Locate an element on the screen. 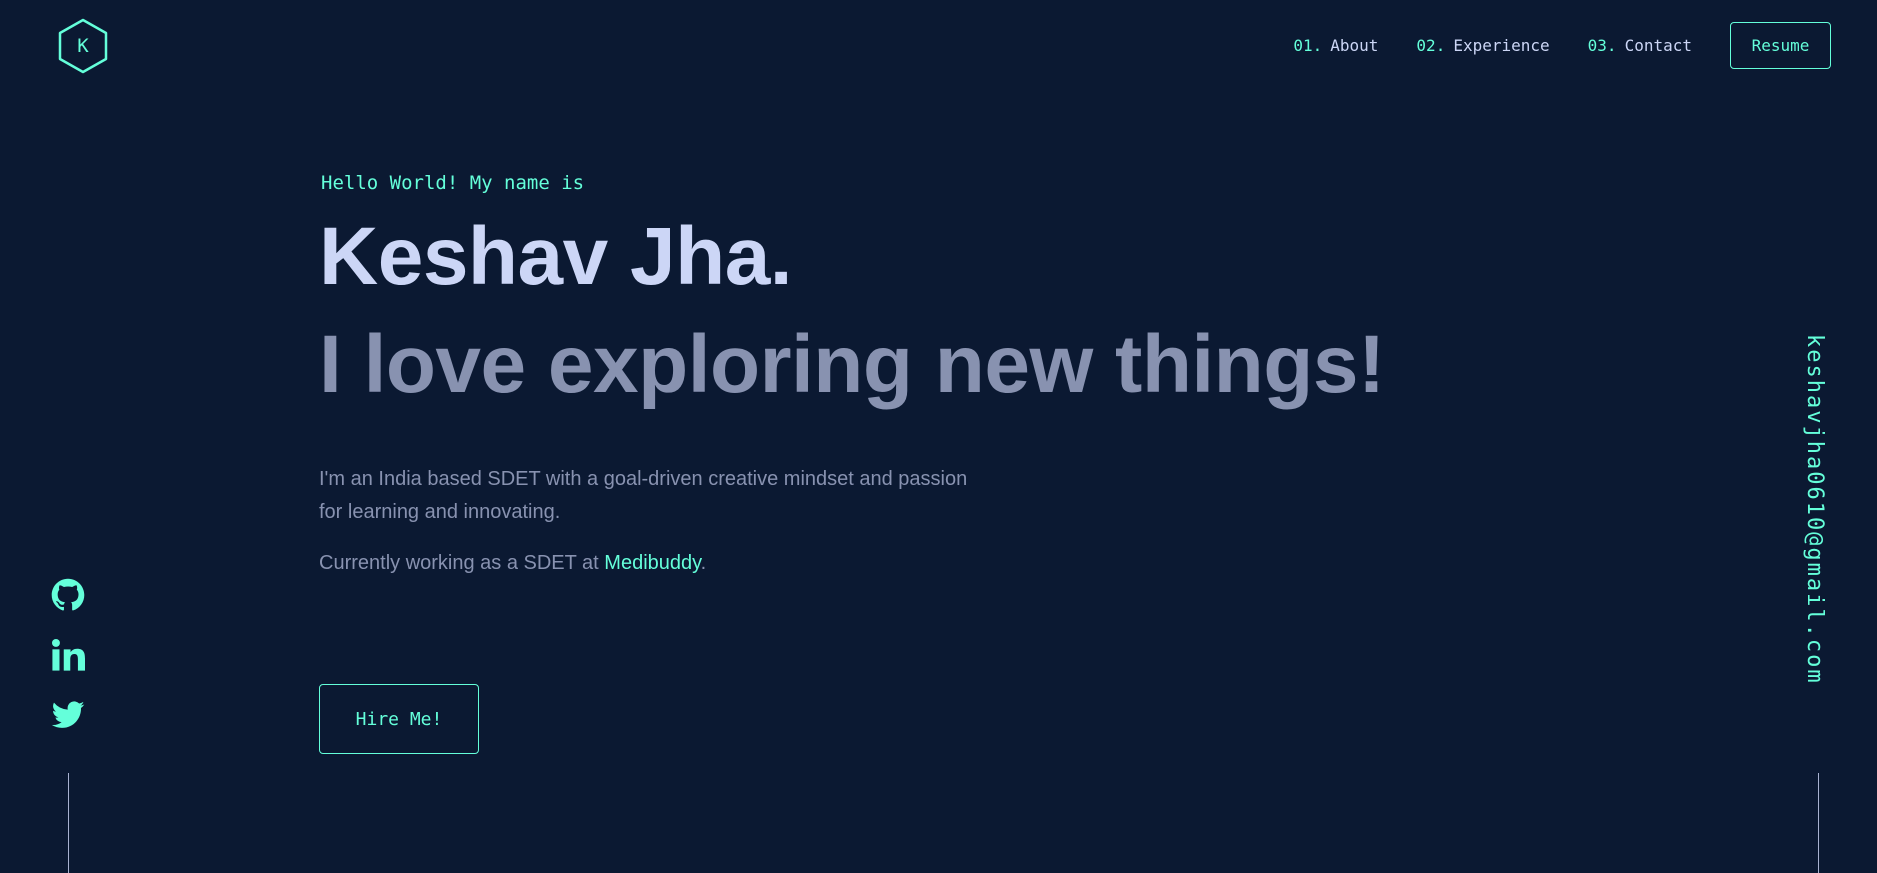 This screenshot has height=873, width=1877. resume-button: Resume is located at coordinates (1780, 45).